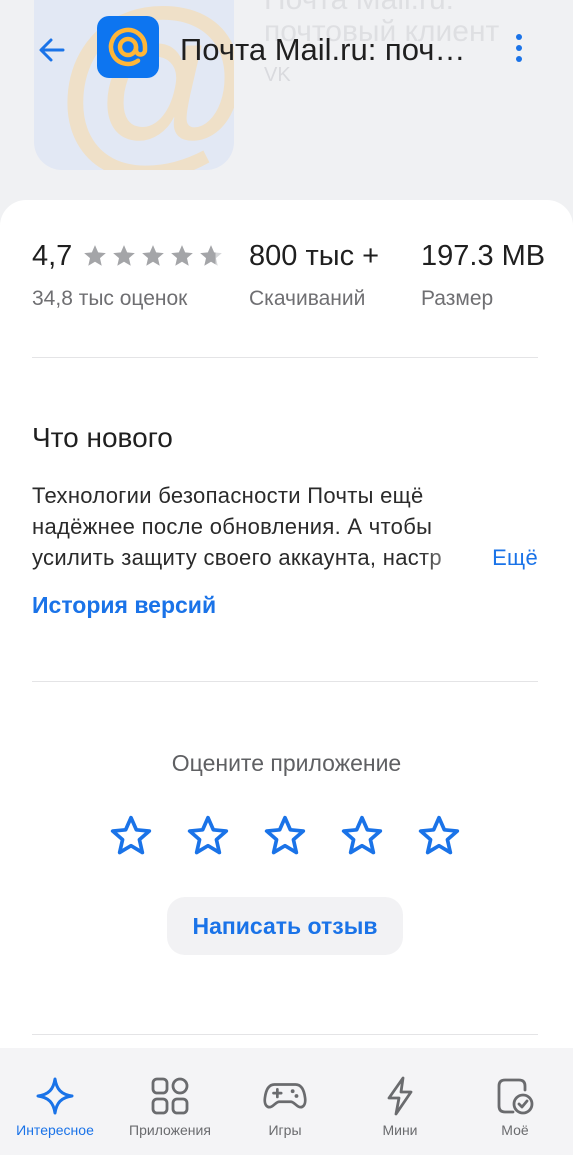 This screenshot has width=573, height=1155. What do you see at coordinates (400, 1096) in the screenshot?
I see `lightning-icon` at bounding box center [400, 1096].